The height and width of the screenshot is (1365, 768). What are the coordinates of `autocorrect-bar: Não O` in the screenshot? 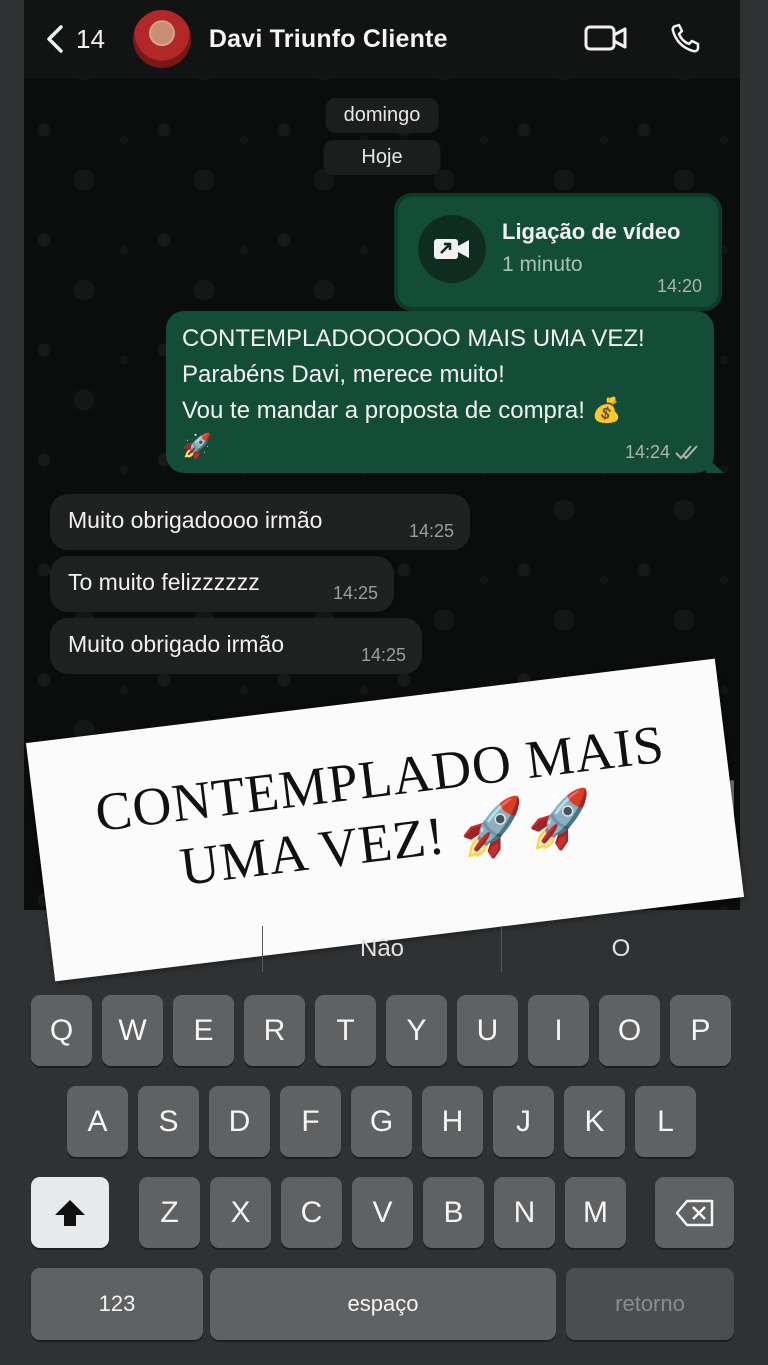 It's located at (382, 949).